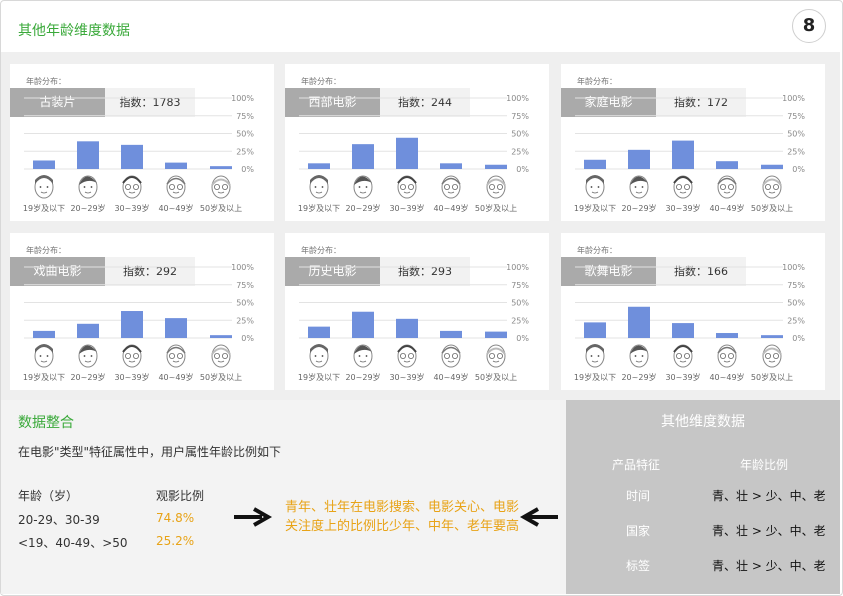  Describe the element at coordinates (73, 543) in the screenshot. I see `row-age: <19、40-49、>50` at that location.